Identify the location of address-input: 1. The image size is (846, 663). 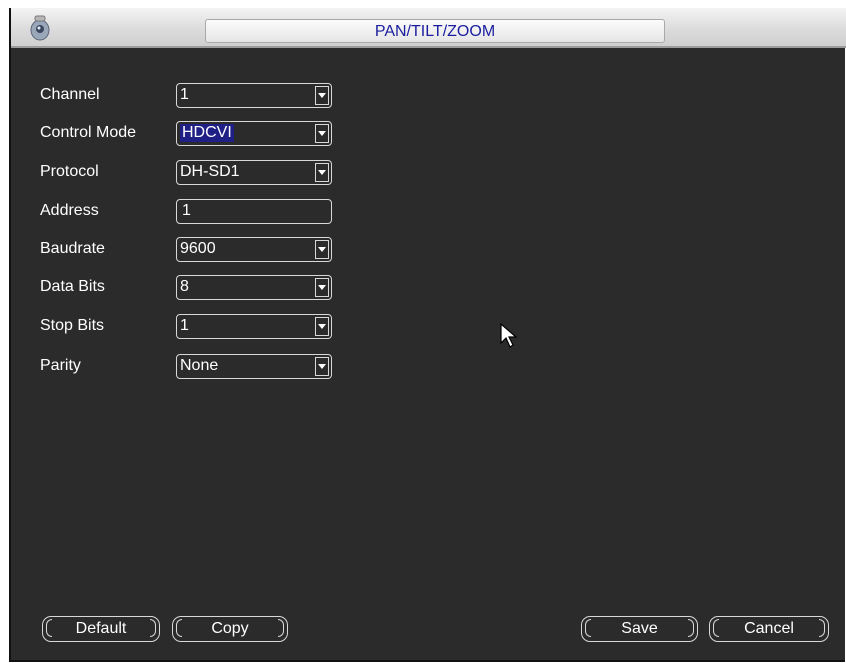
(254, 211).